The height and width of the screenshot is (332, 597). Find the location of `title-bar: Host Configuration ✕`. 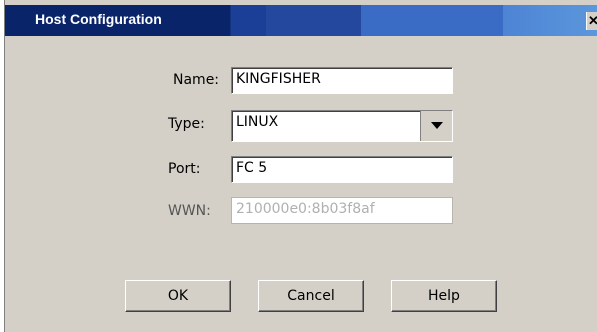

title-bar: Host Configuration ✕ is located at coordinates (301, 20).